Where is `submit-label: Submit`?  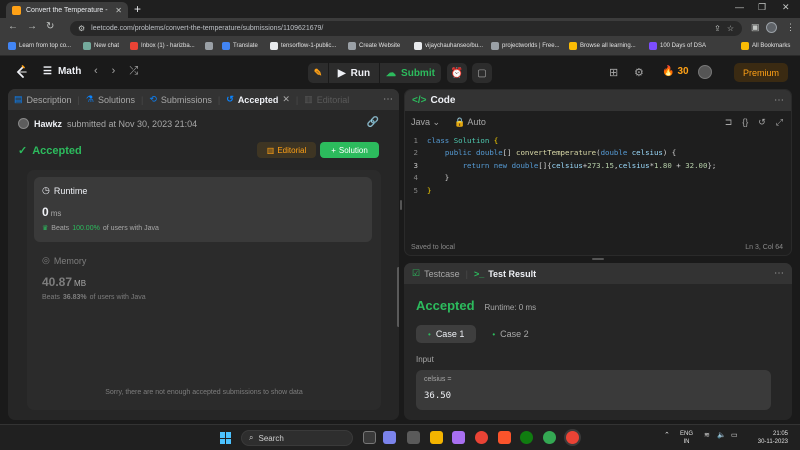
submit-label: Submit is located at coordinates (418, 73).